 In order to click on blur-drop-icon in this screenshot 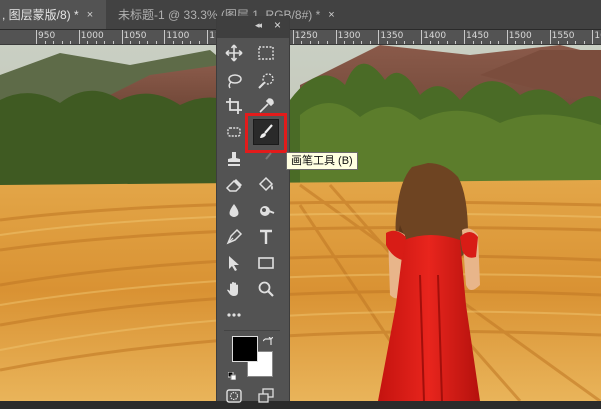, I will do `click(234, 211)`.